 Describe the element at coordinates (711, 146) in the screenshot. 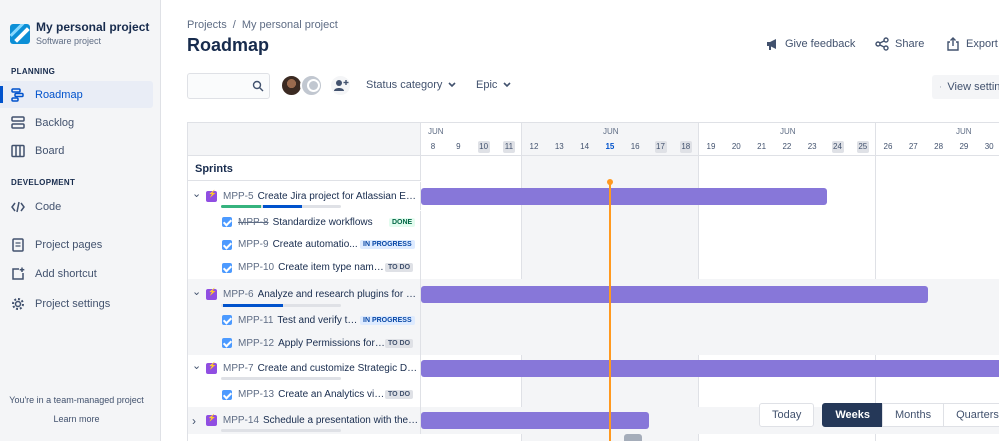

I see `day-label: 19` at that location.